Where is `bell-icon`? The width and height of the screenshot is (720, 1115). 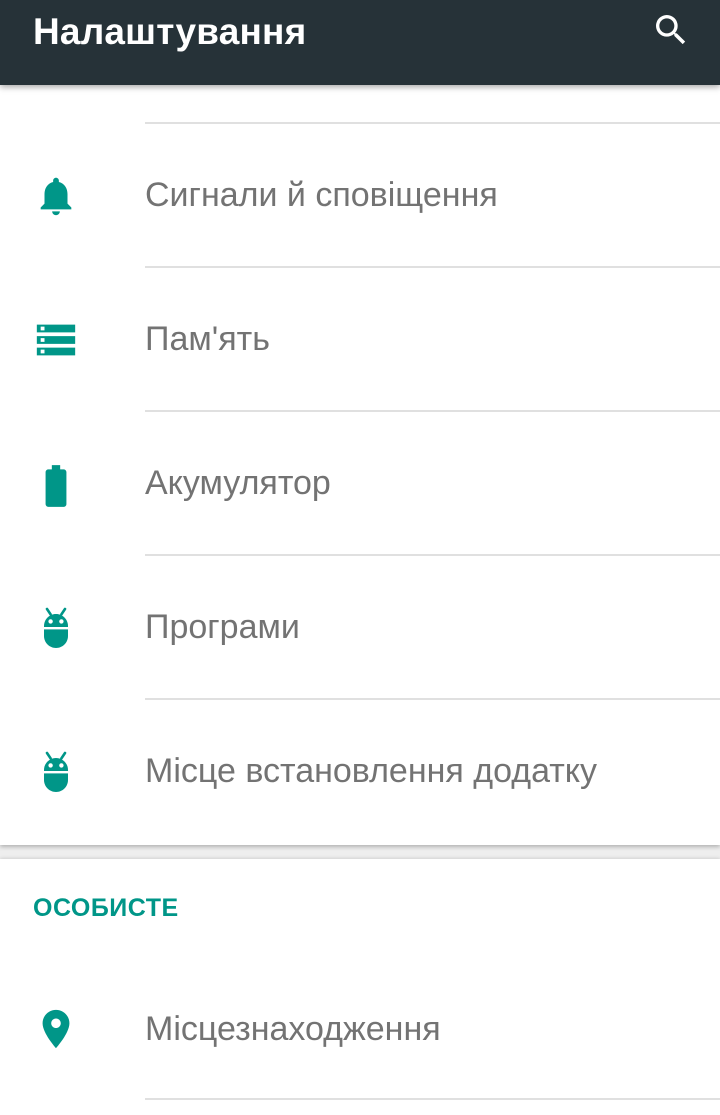 bell-icon is located at coordinates (56, 196).